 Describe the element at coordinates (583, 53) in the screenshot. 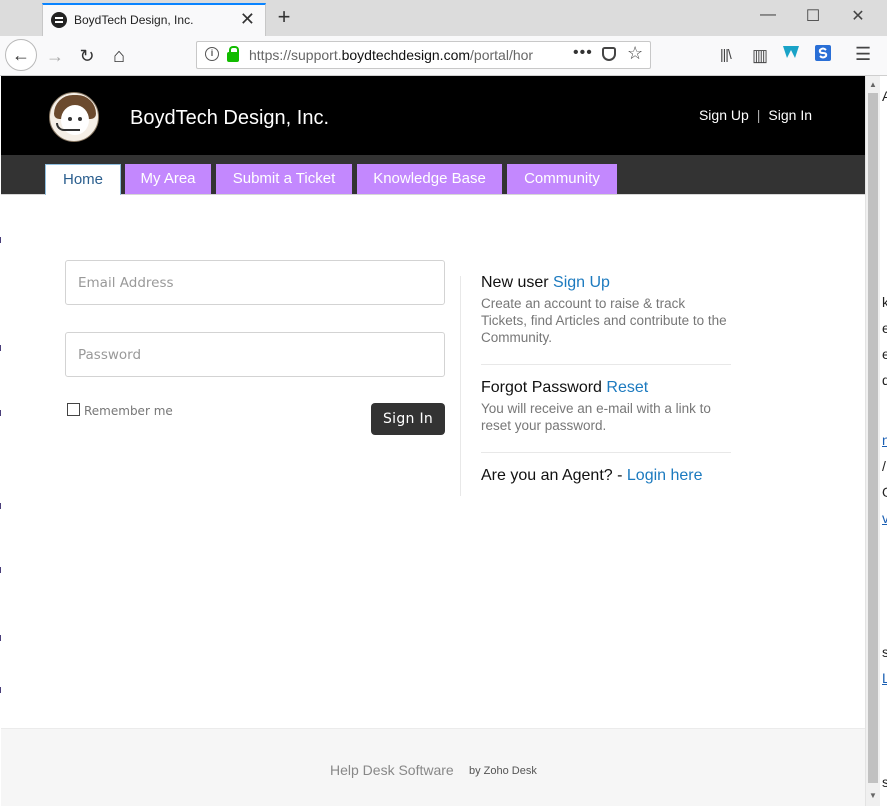

I see `page-actions-icon: •••` at that location.